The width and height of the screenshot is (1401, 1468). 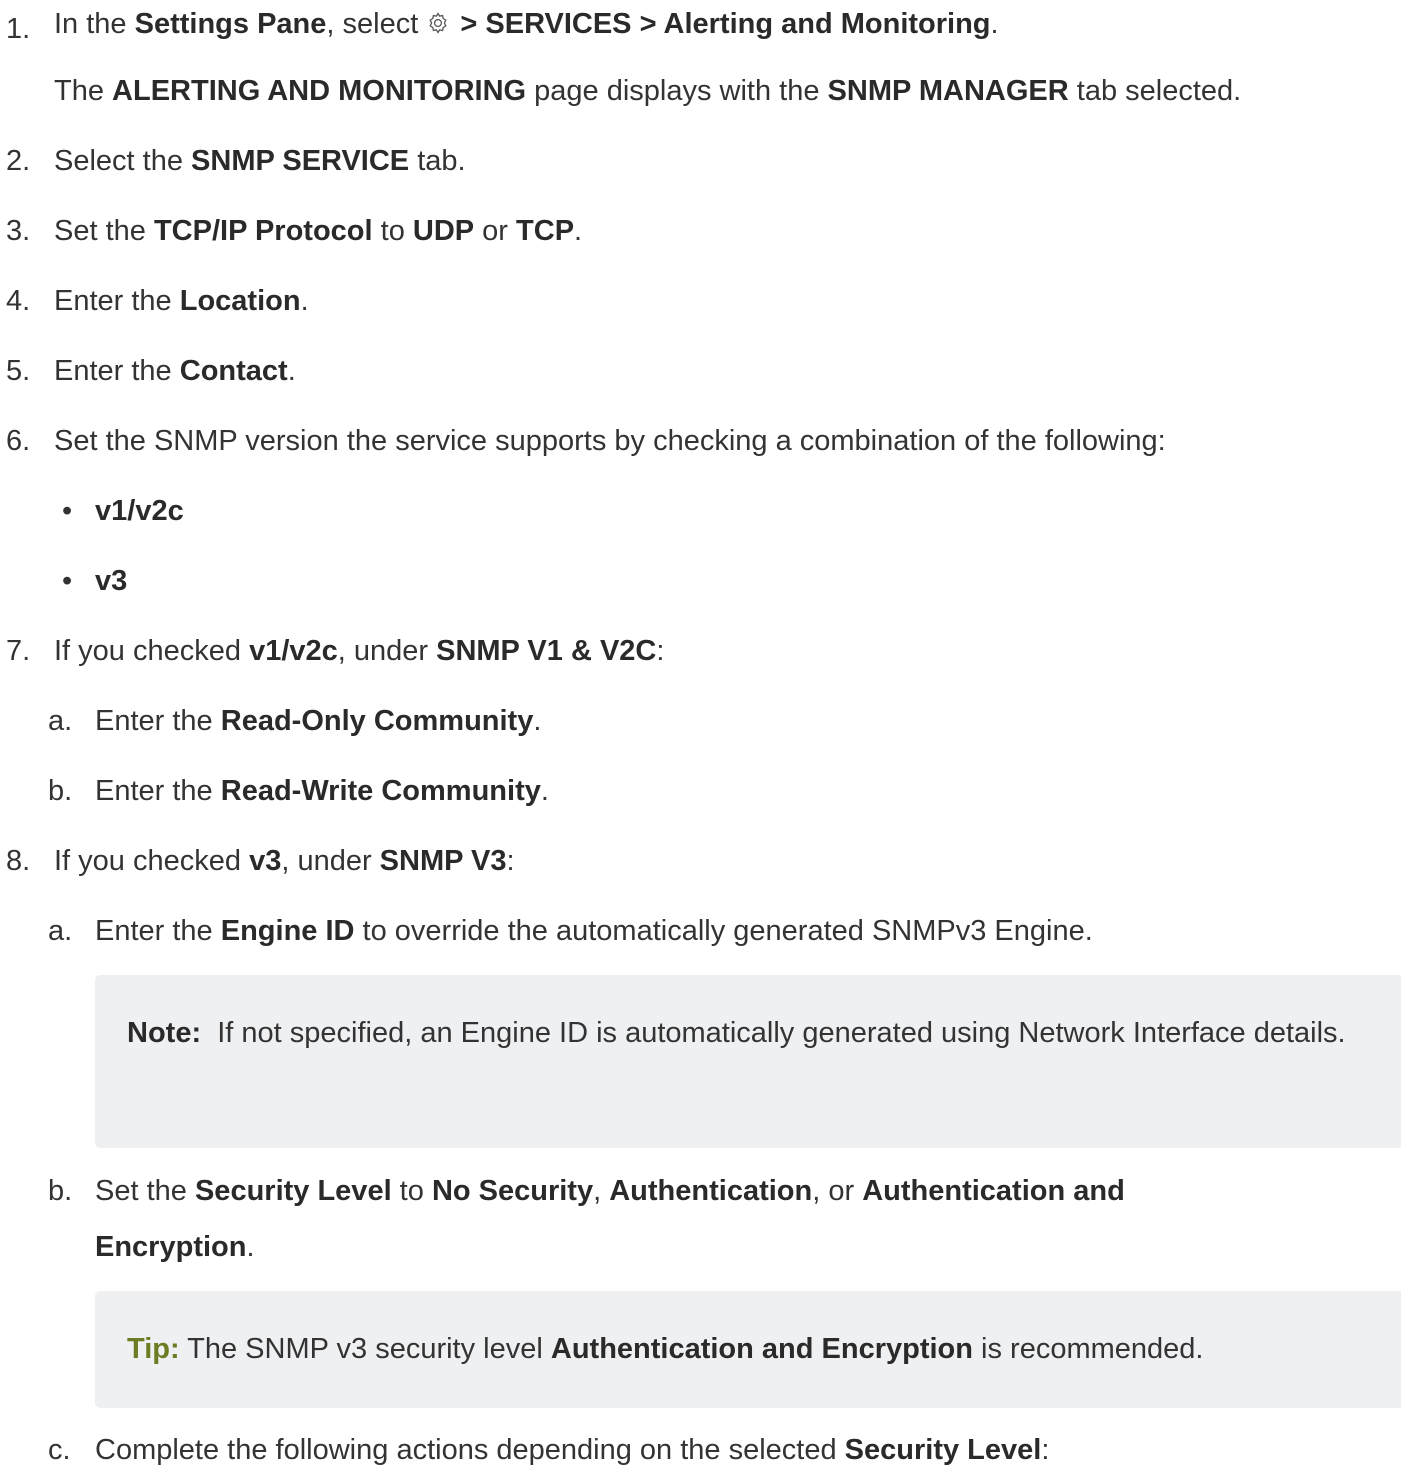 I want to click on step-number: 8., so click(x=18, y=861).